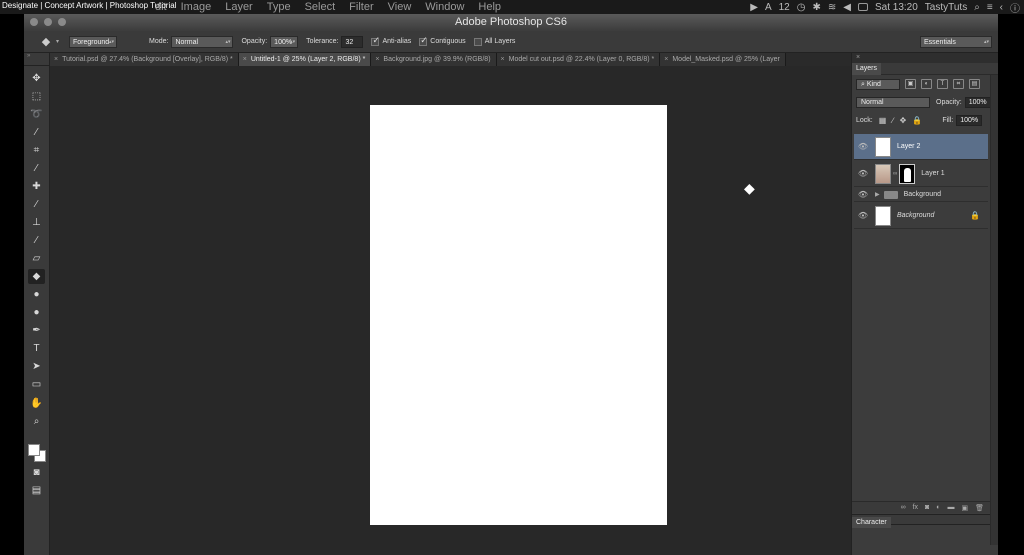  What do you see at coordinates (974, 84) in the screenshot?
I see `filter-smart-object-icon: ▤` at bounding box center [974, 84].